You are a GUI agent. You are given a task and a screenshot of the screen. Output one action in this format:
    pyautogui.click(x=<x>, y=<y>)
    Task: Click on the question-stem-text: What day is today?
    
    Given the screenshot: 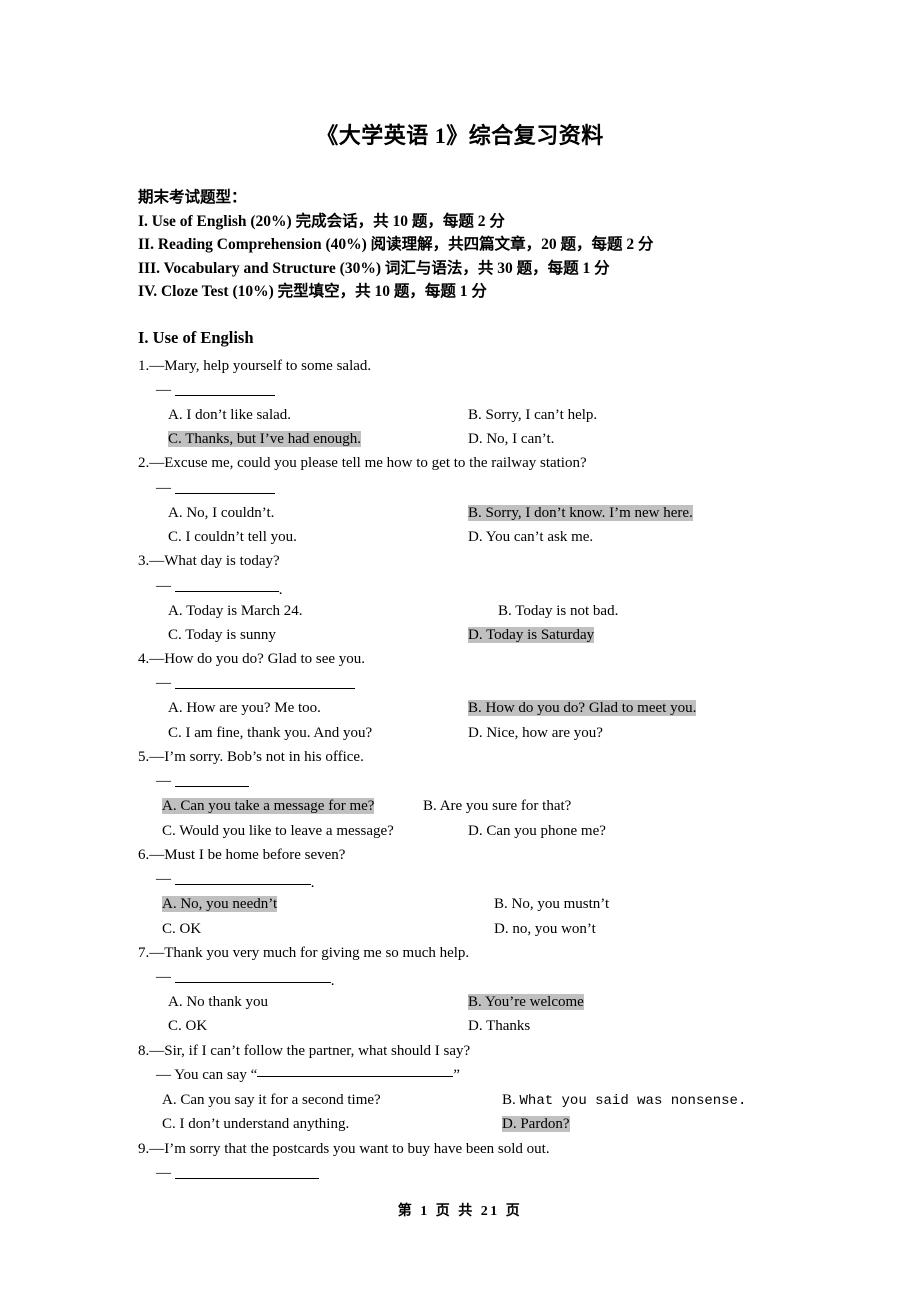 What is the action you would take?
    pyautogui.click(x=222, y=561)
    